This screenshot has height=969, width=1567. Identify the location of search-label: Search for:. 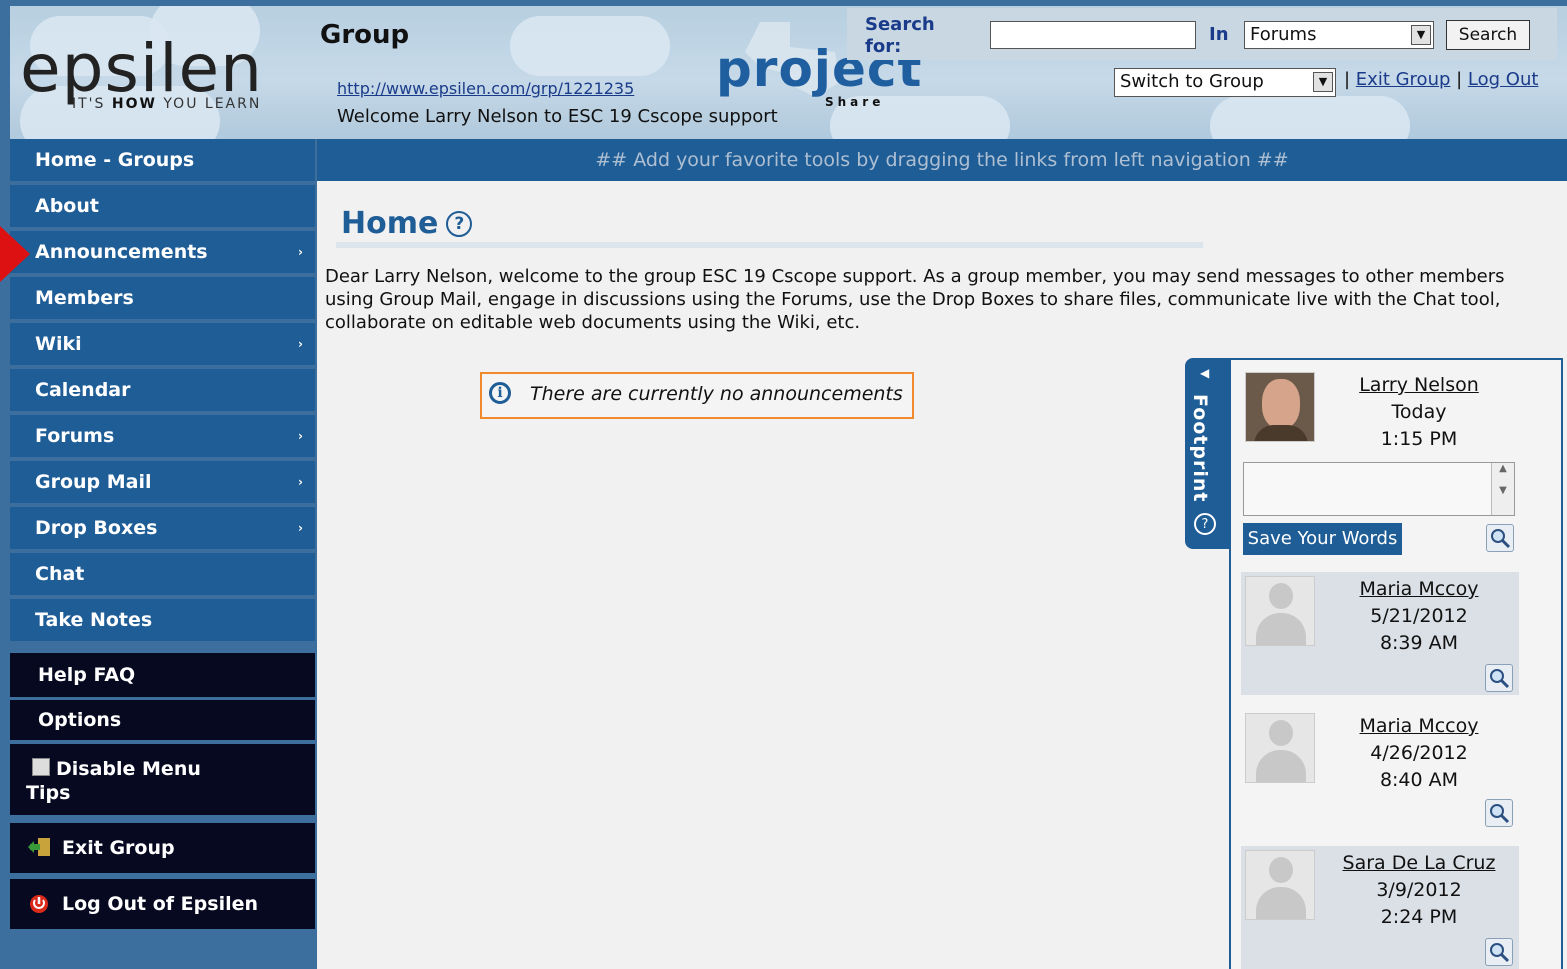
(900, 35).